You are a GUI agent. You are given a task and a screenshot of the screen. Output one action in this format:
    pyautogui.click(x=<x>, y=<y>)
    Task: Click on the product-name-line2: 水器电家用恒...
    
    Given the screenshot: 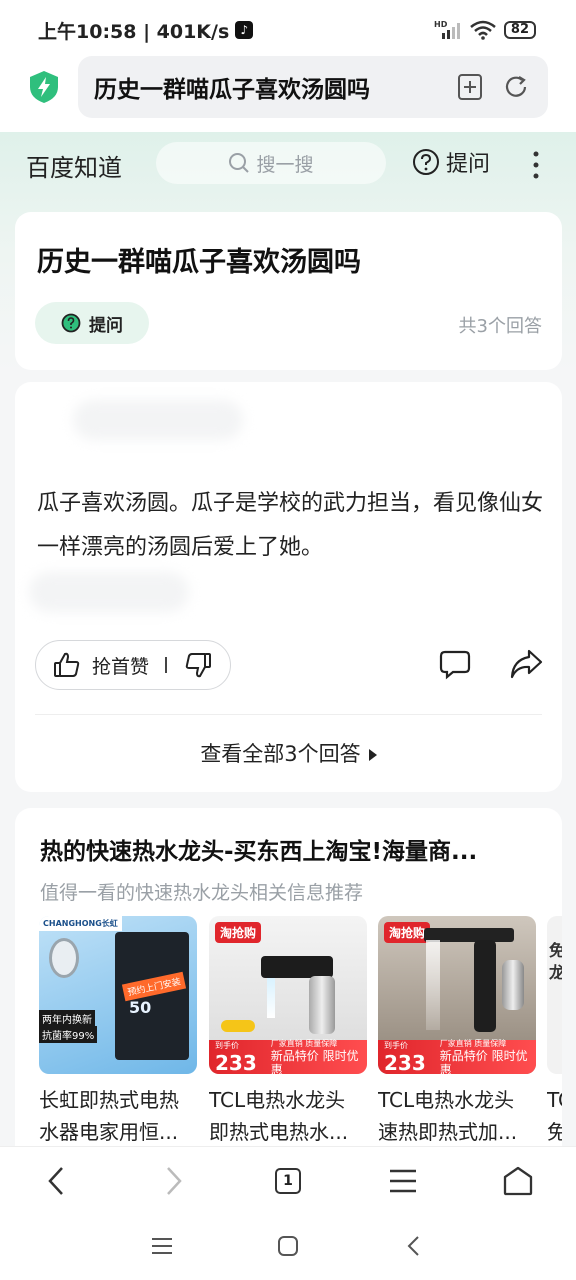 What is the action you would take?
    pyautogui.click(x=109, y=1132)
    